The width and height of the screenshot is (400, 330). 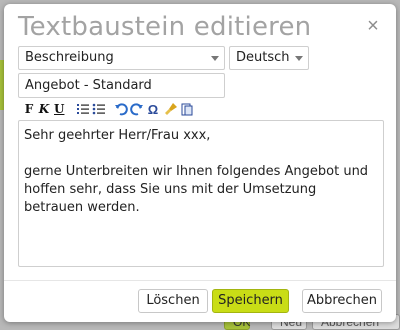 What do you see at coordinates (59, 109) in the screenshot?
I see `underline-icon: U` at bounding box center [59, 109].